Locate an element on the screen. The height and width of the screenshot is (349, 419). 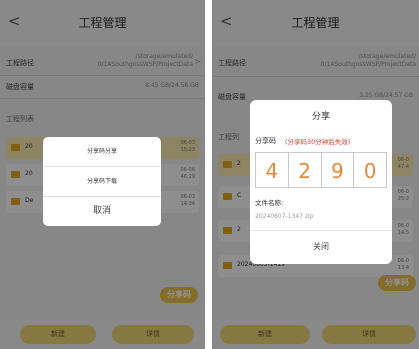
share-menu: 分享码分享 分享码下载 取消 is located at coordinates (102, 181).